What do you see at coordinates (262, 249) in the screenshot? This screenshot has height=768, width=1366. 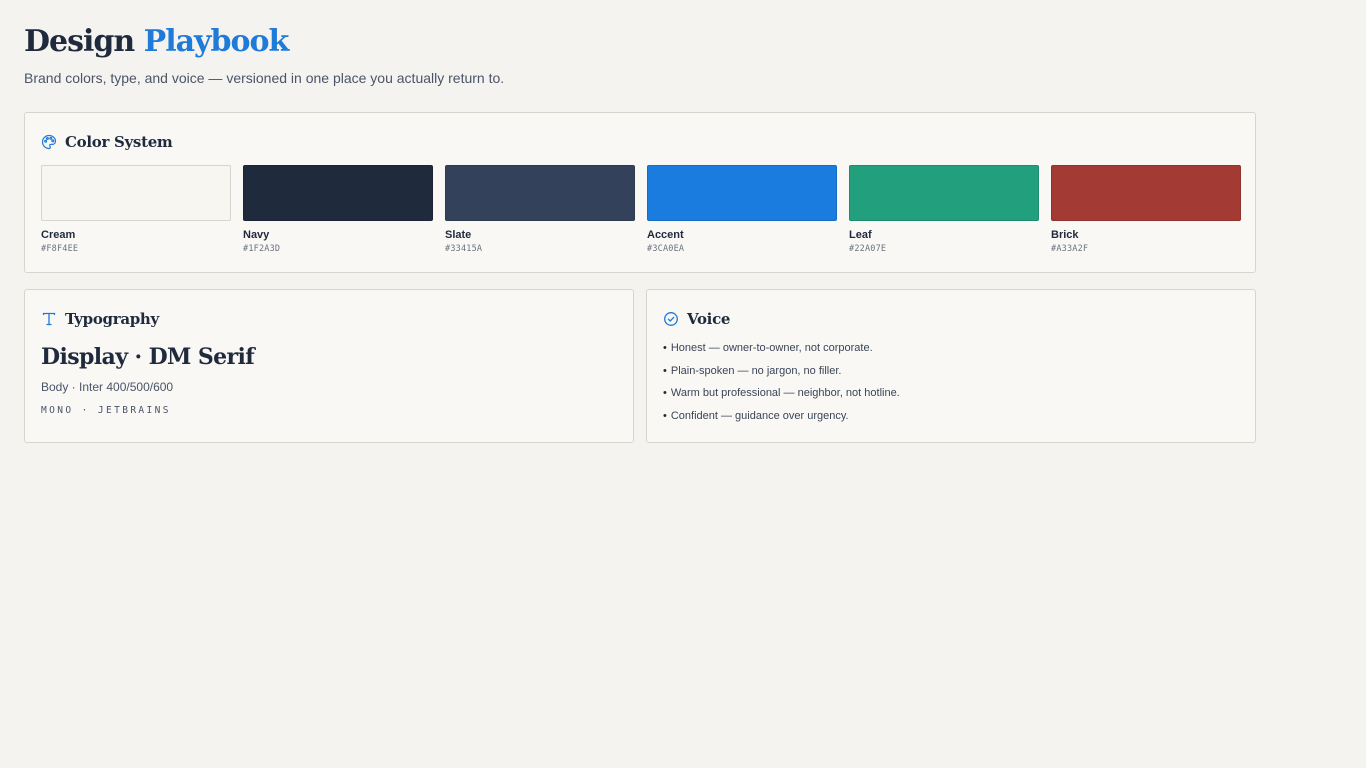 I see `swatch-hex: #1F2A3D` at bounding box center [262, 249].